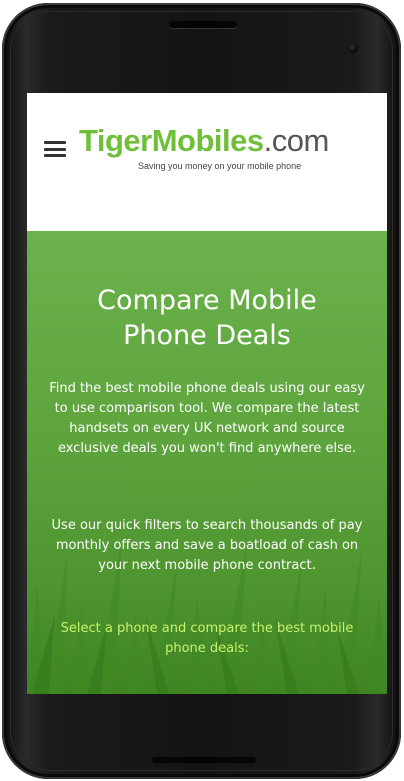 This screenshot has width=404, height=781. What do you see at coordinates (55, 149) in the screenshot?
I see `hamburger-icon` at bounding box center [55, 149].